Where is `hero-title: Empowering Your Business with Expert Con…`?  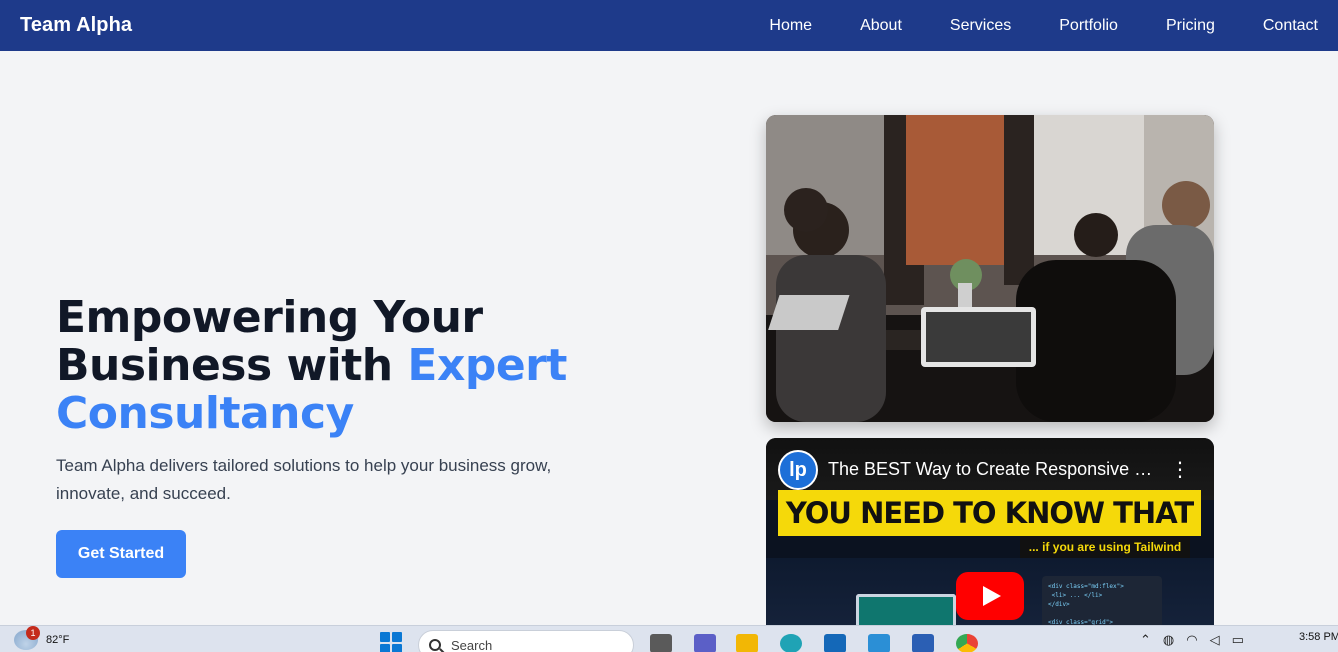
hero-title: Empowering Your Business with Expert Con… is located at coordinates (336, 366).